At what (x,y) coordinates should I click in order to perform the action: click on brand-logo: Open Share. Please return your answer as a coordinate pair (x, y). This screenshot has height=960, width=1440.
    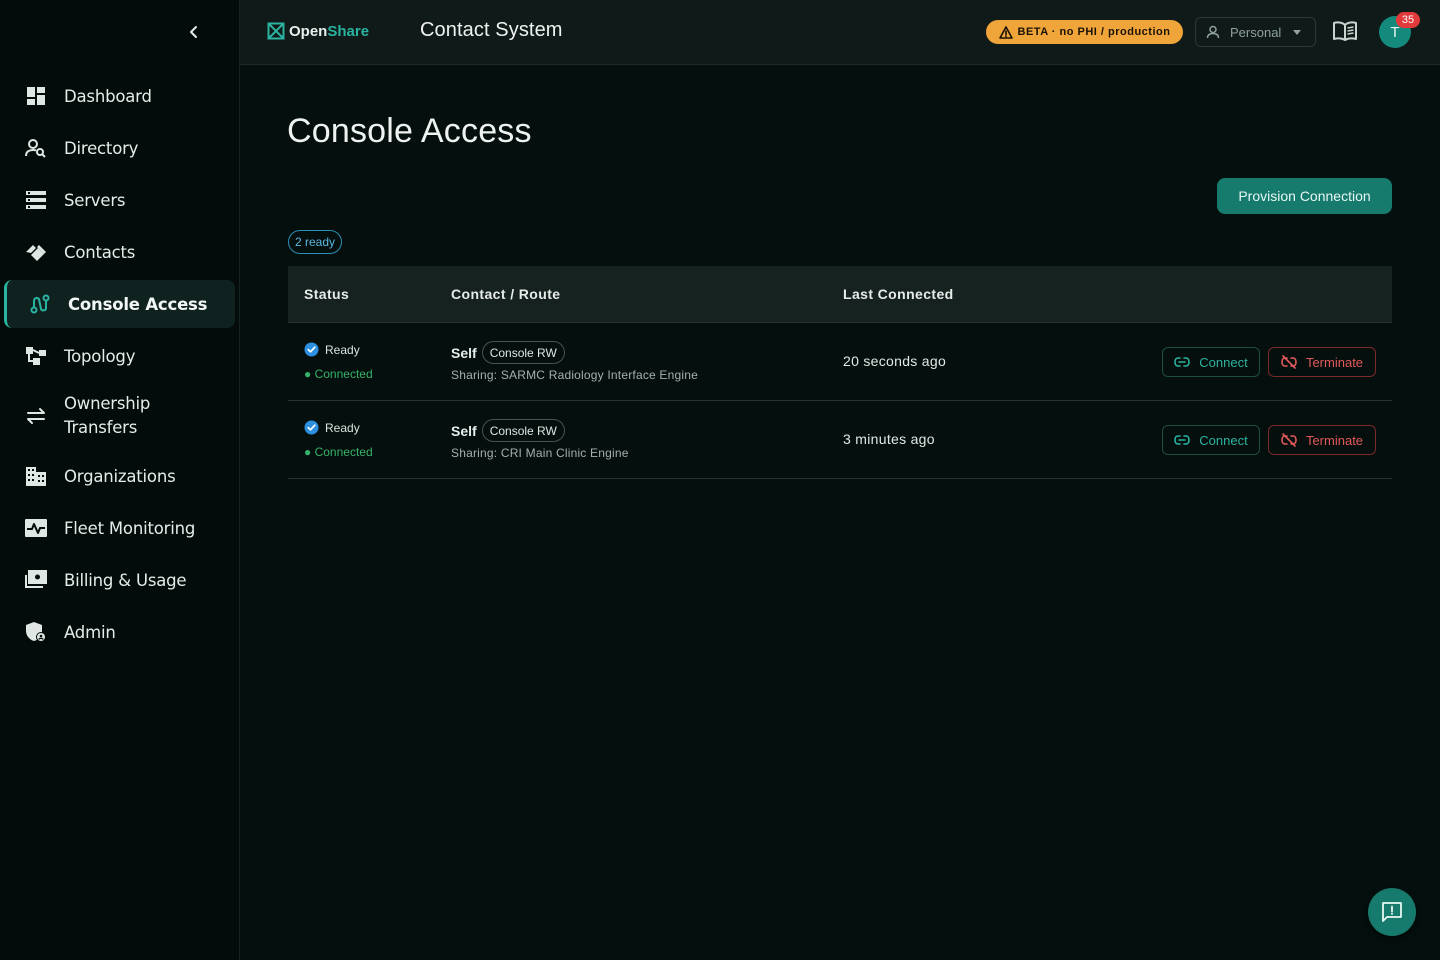
    Looking at the image, I should click on (318, 31).